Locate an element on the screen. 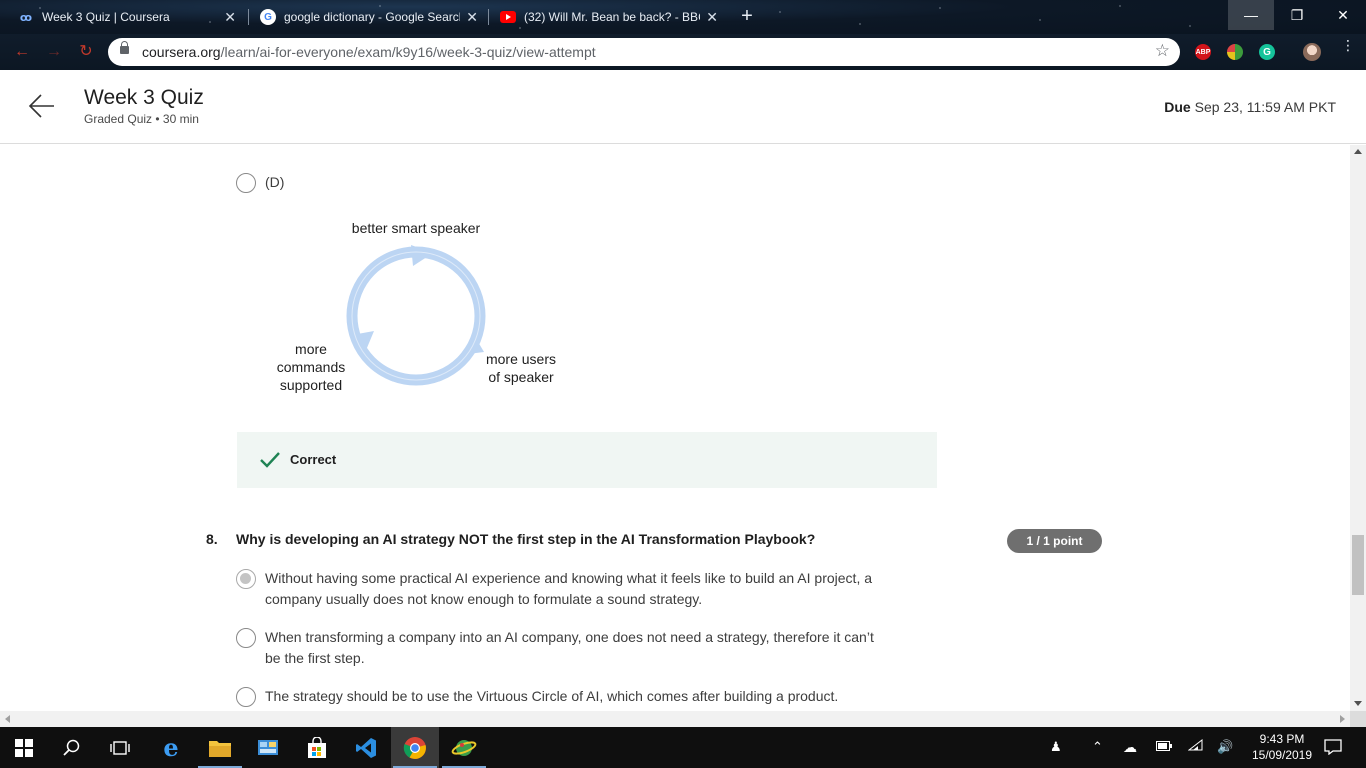 The image size is (1366, 768). taskbar-edge: e is located at coordinates (171, 747).